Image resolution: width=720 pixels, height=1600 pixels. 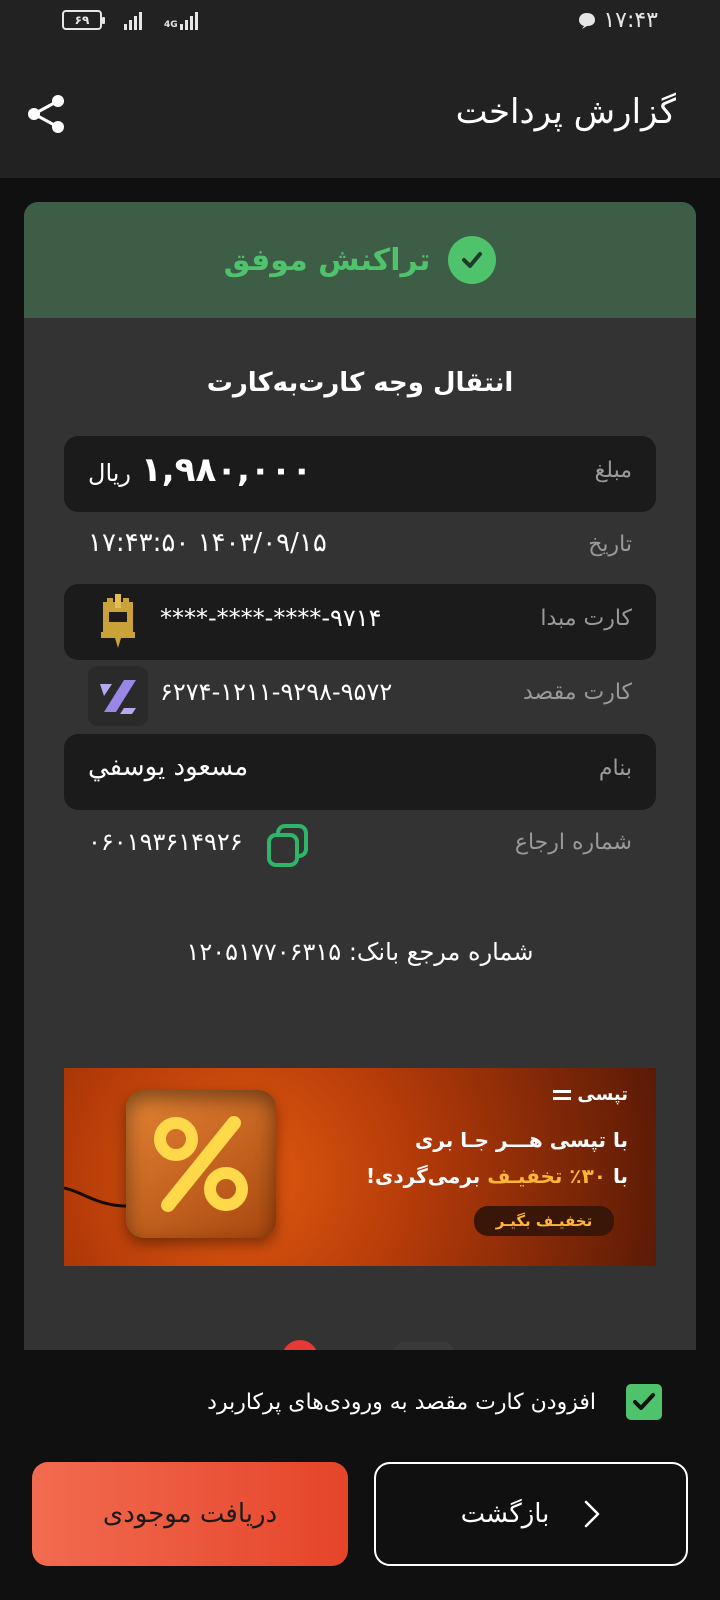 I want to click on status-icons-right: ۱۷:۴۳, so click(x=617, y=20).